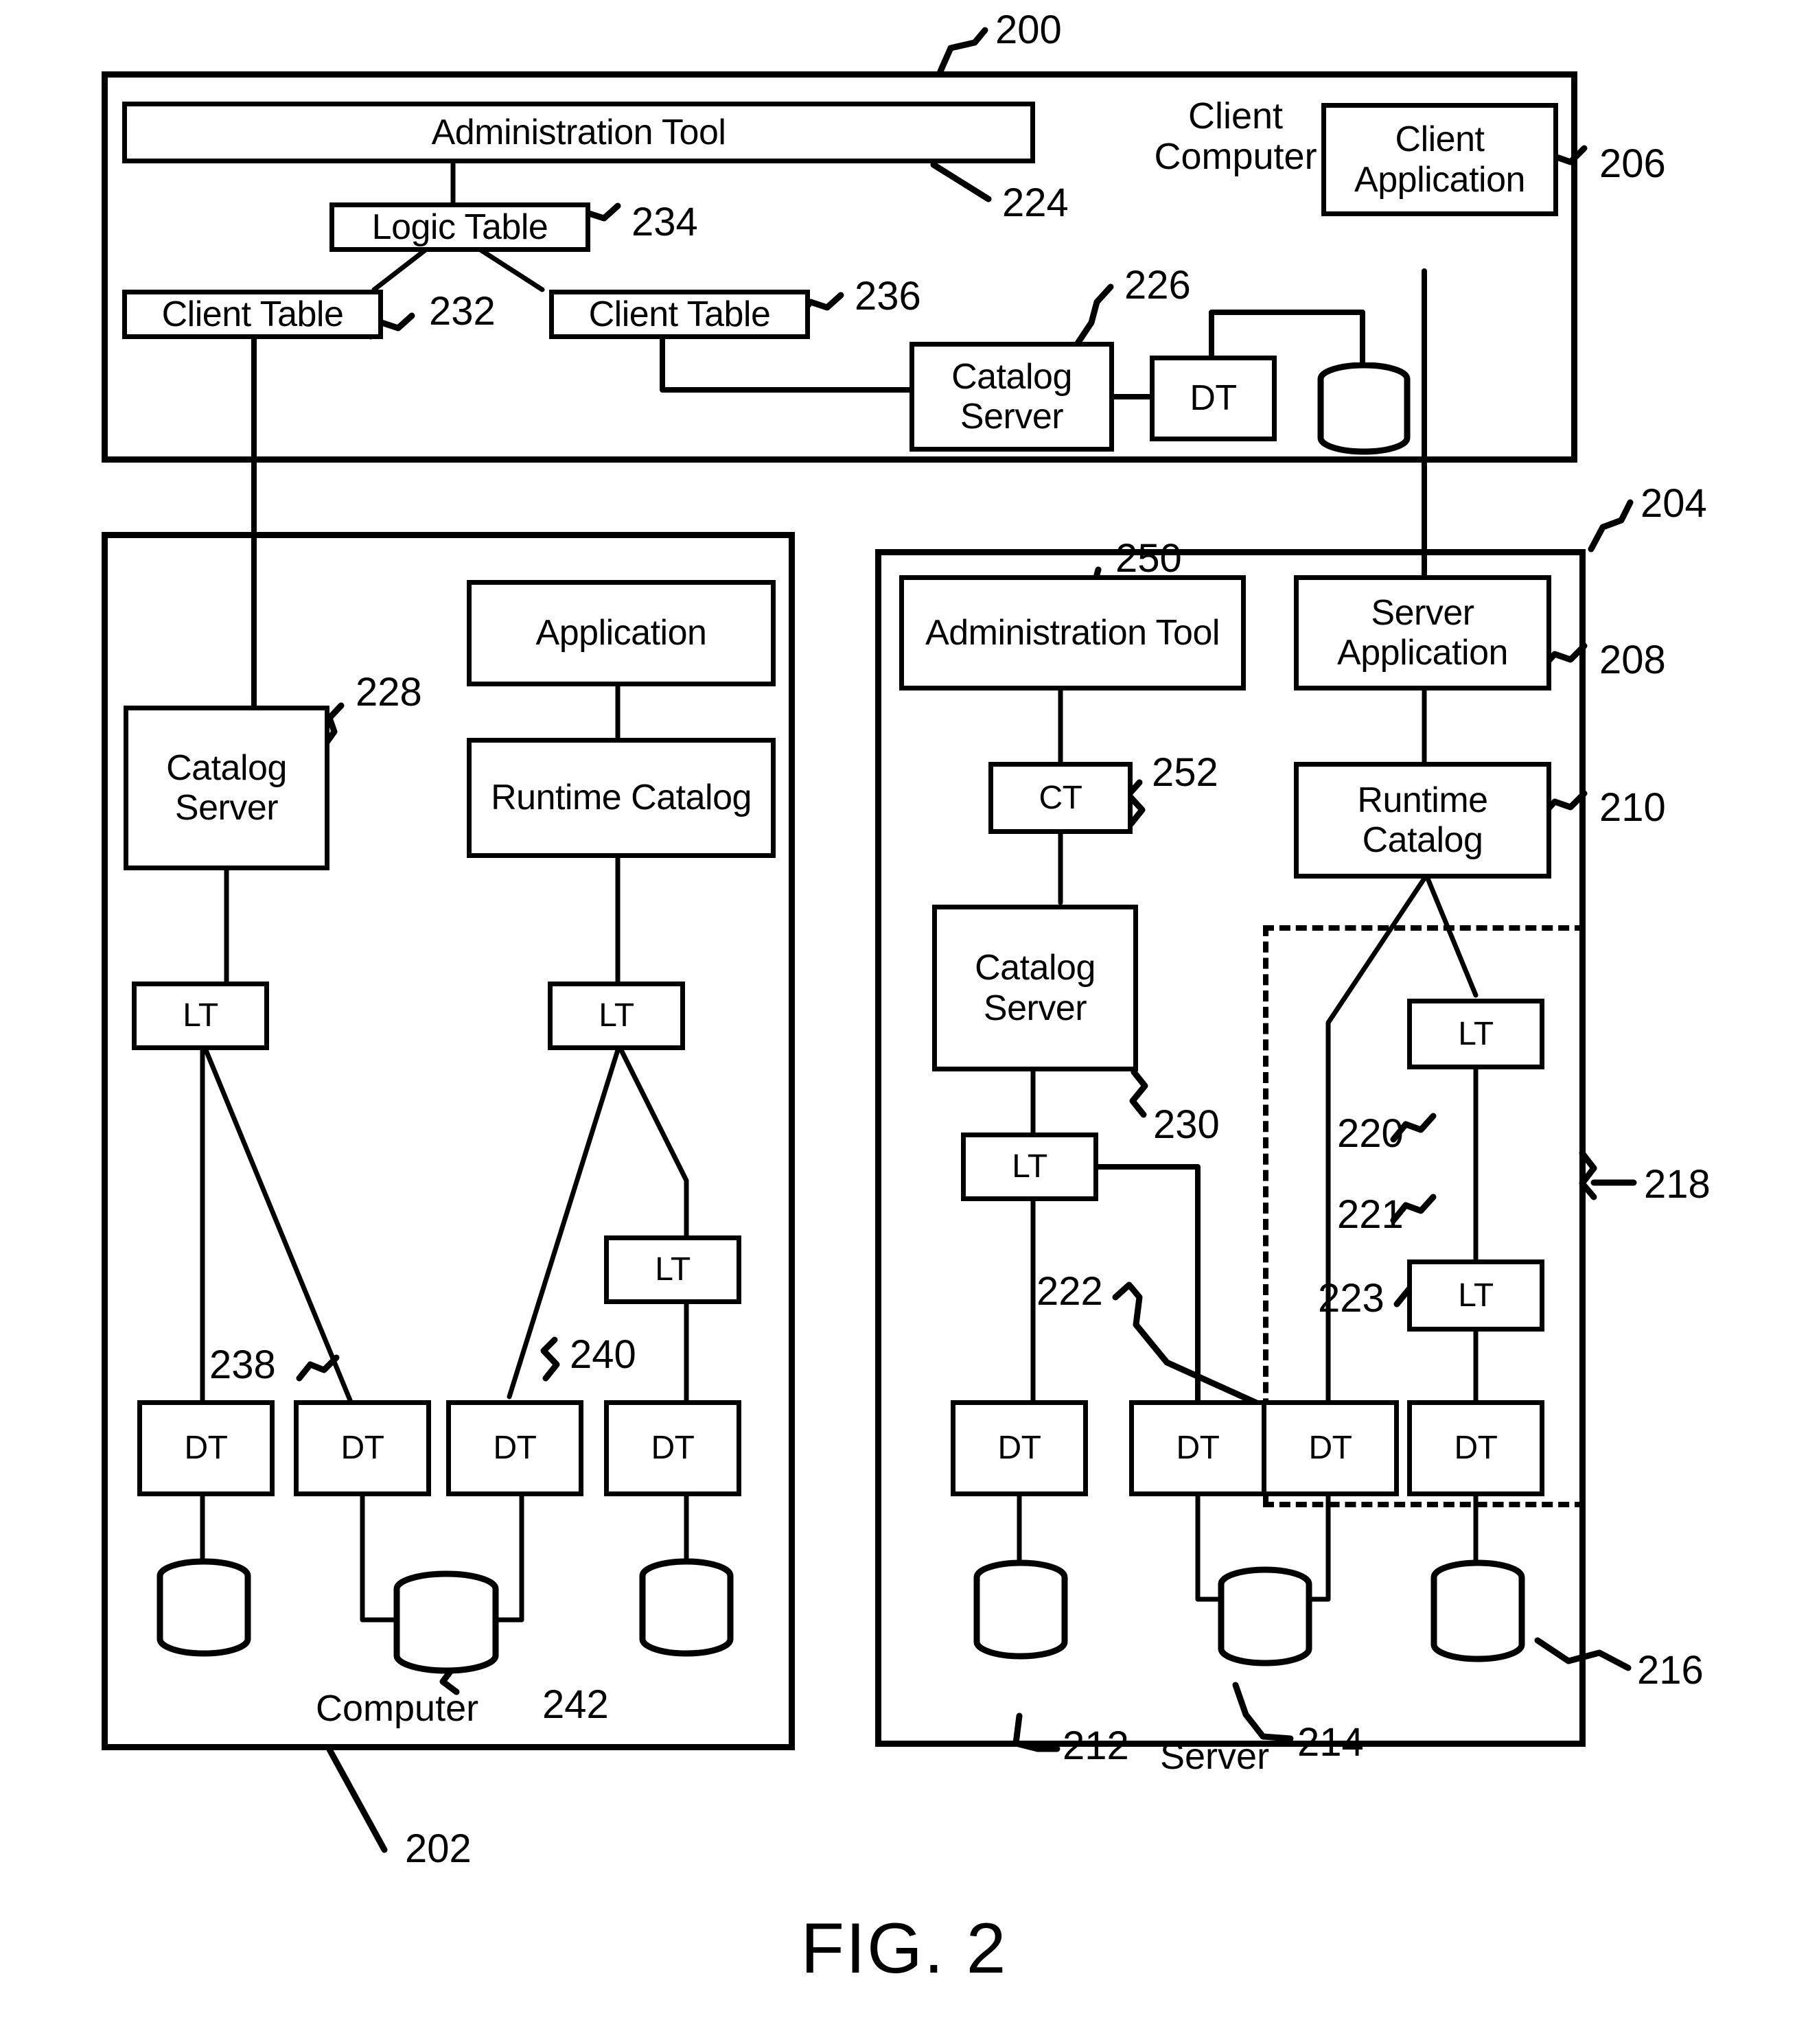  Describe the element at coordinates (459, 227) in the screenshot. I see `logic-table: Logic Table` at that location.